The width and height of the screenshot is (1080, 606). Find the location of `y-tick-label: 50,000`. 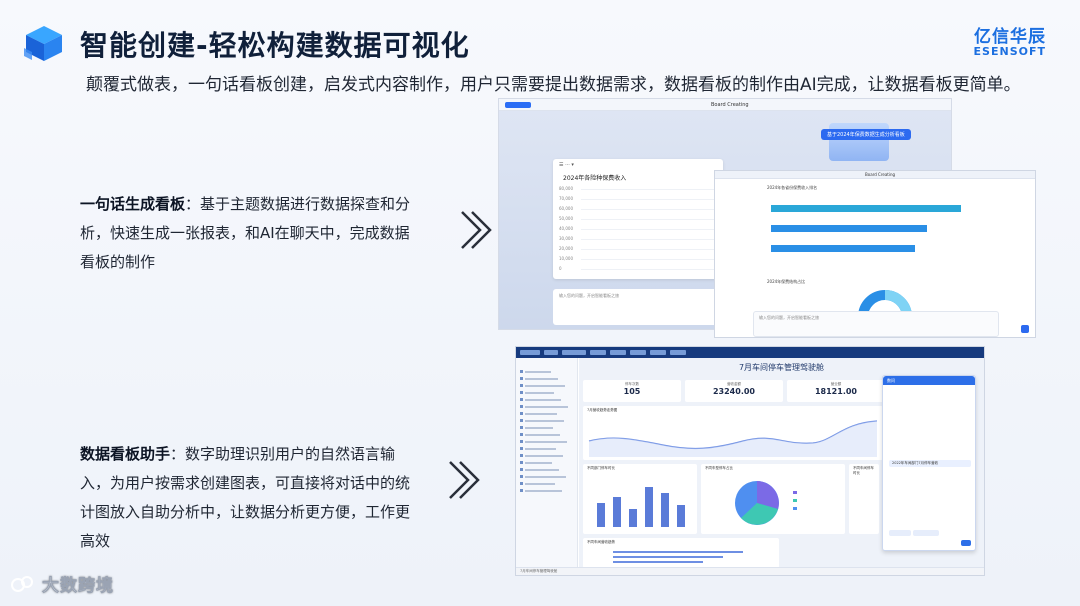

y-tick-label: 50,000 is located at coordinates (566, 218).